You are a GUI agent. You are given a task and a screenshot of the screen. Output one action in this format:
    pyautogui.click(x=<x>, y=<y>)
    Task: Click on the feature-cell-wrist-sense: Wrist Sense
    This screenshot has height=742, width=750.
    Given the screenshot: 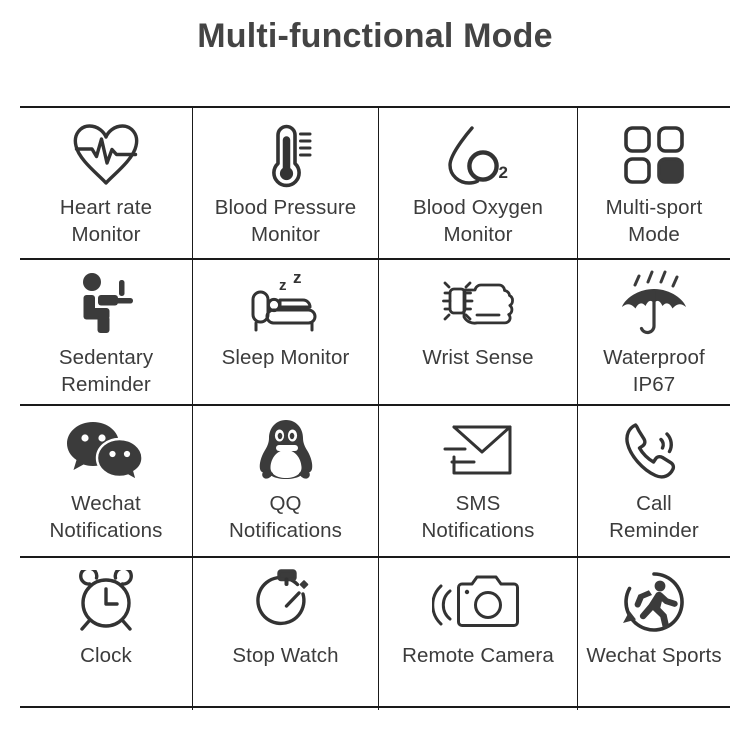 What is the action you would take?
    pyautogui.click(x=477, y=331)
    